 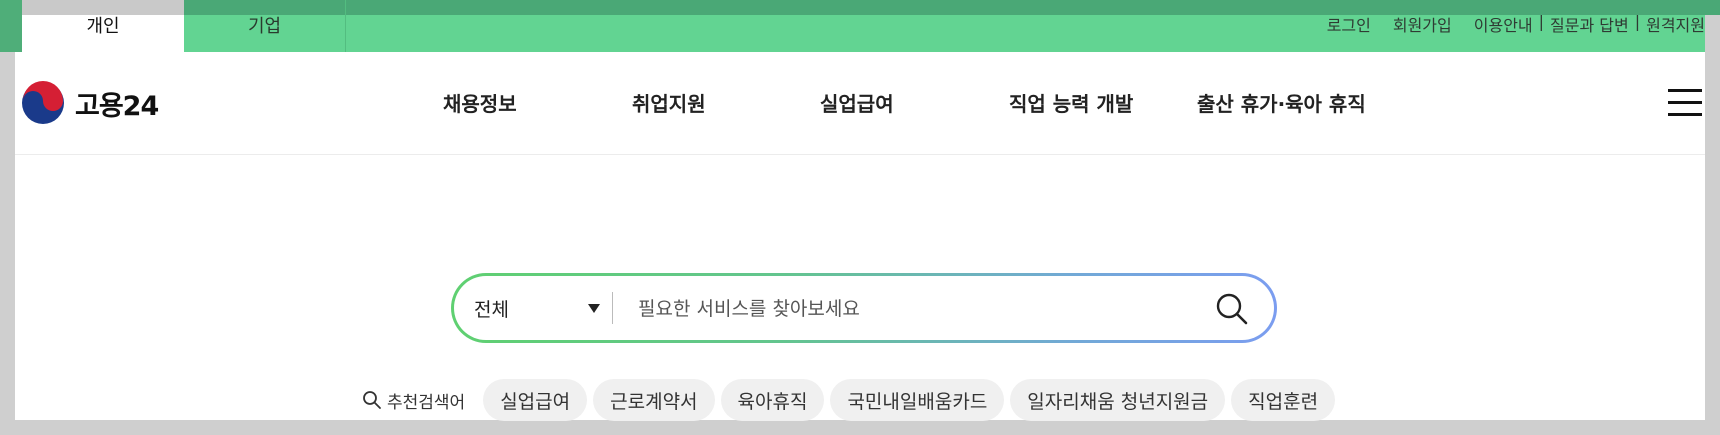 What do you see at coordinates (1281, 102) in the screenshot?
I see `nav-parental-leave: 출산 휴가·육아 휴직` at bounding box center [1281, 102].